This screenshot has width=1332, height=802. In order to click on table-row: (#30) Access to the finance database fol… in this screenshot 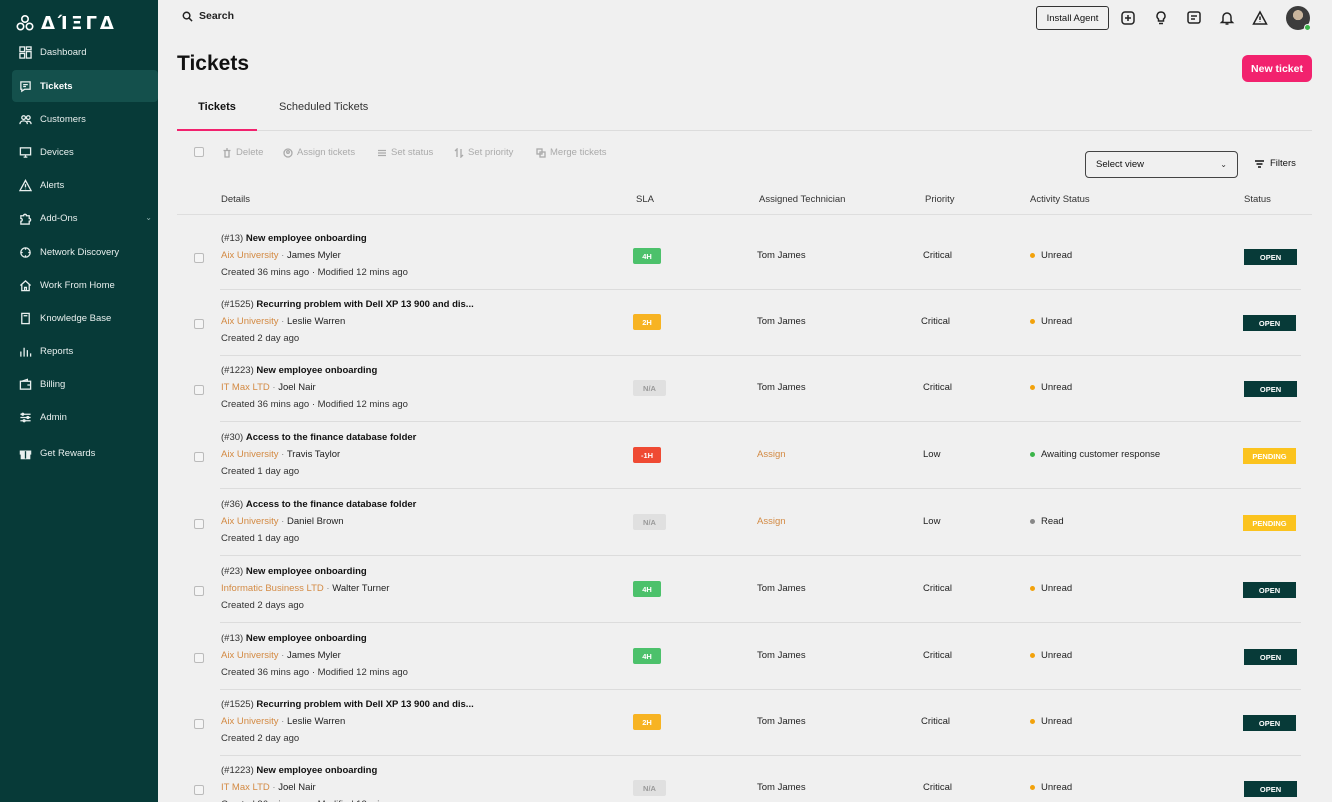, I will do `click(666, 456)`.